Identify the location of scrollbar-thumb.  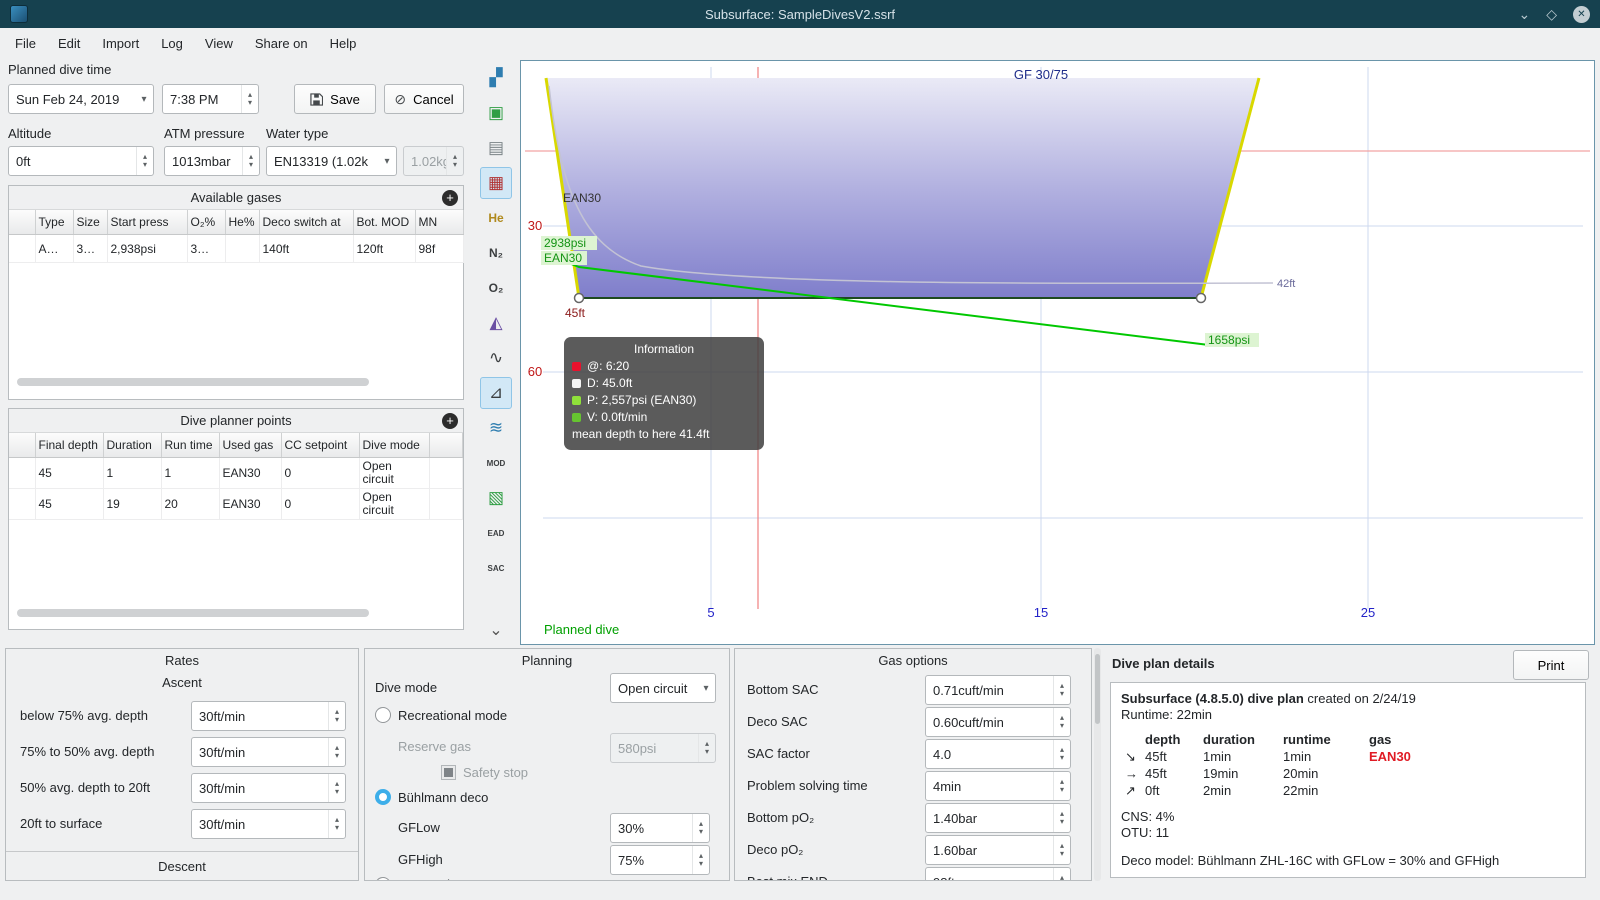
(1097, 689).